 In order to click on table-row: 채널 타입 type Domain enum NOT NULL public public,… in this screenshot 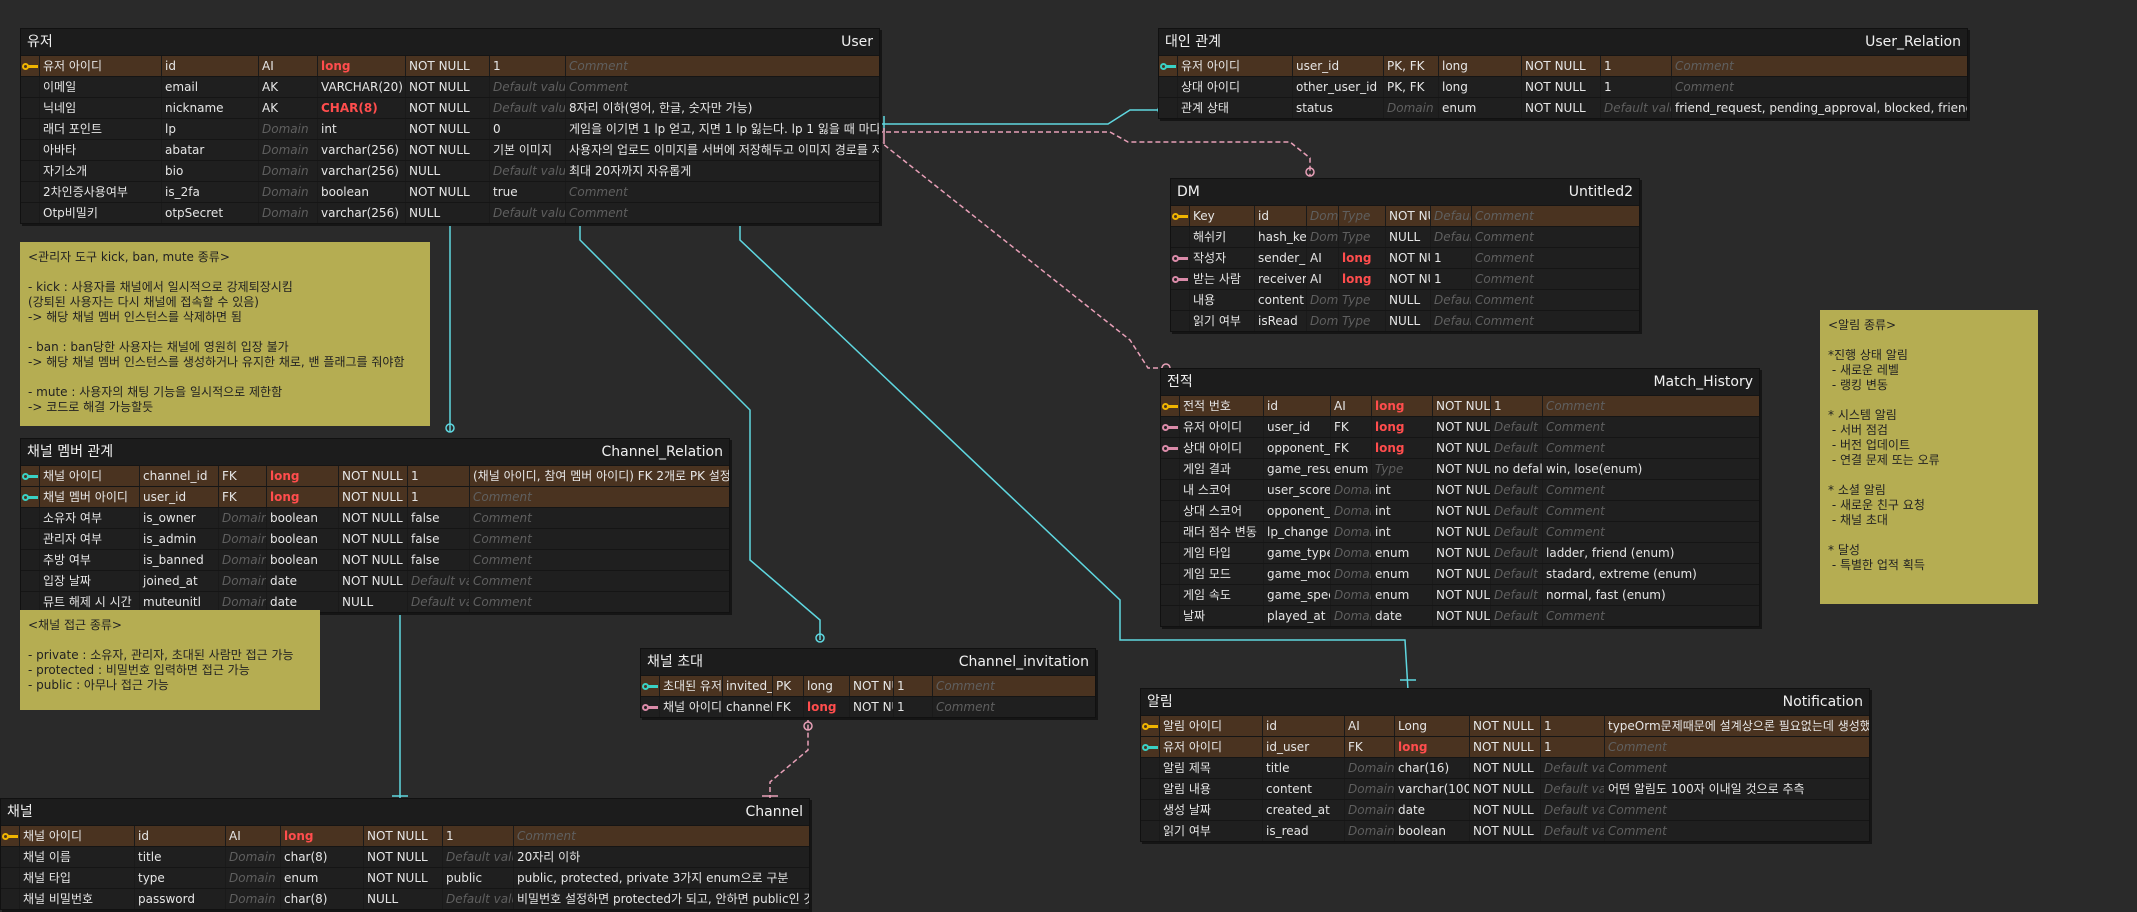, I will do `click(405, 877)`.